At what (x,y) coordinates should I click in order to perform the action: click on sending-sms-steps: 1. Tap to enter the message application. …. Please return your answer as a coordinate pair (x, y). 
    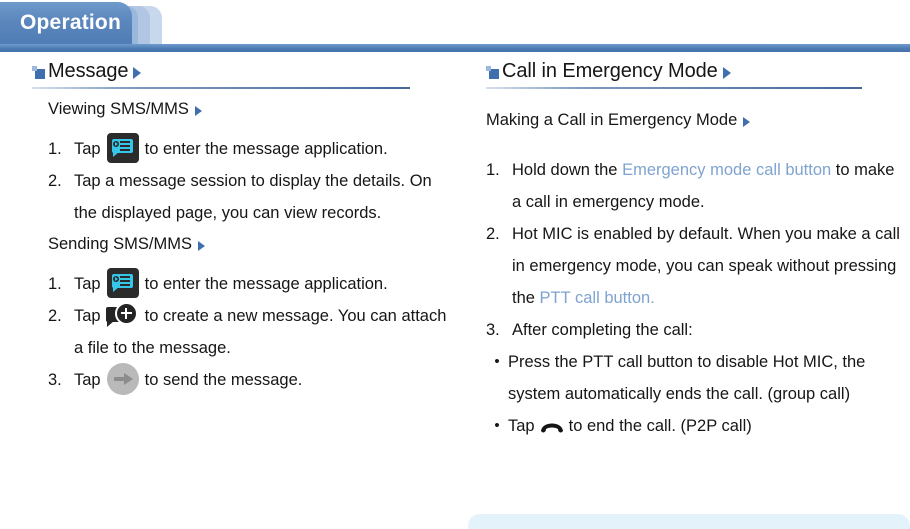
    Looking at the image, I should click on (250, 332).